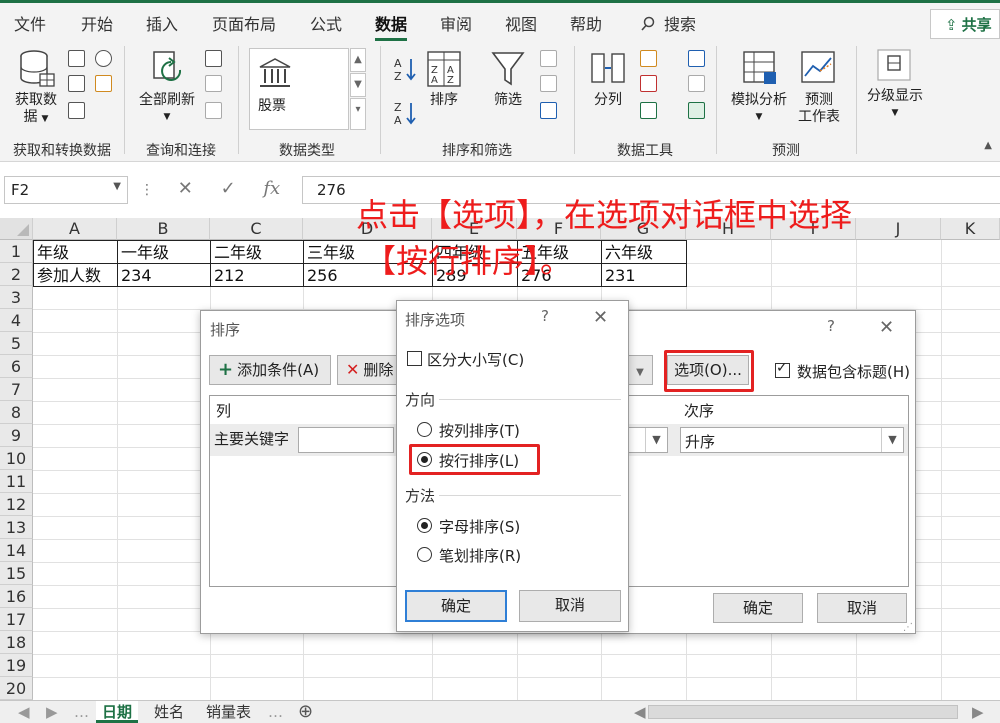  What do you see at coordinates (16, 389) in the screenshot?
I see `row-header-7: 7` at bounding box center [16, 389].